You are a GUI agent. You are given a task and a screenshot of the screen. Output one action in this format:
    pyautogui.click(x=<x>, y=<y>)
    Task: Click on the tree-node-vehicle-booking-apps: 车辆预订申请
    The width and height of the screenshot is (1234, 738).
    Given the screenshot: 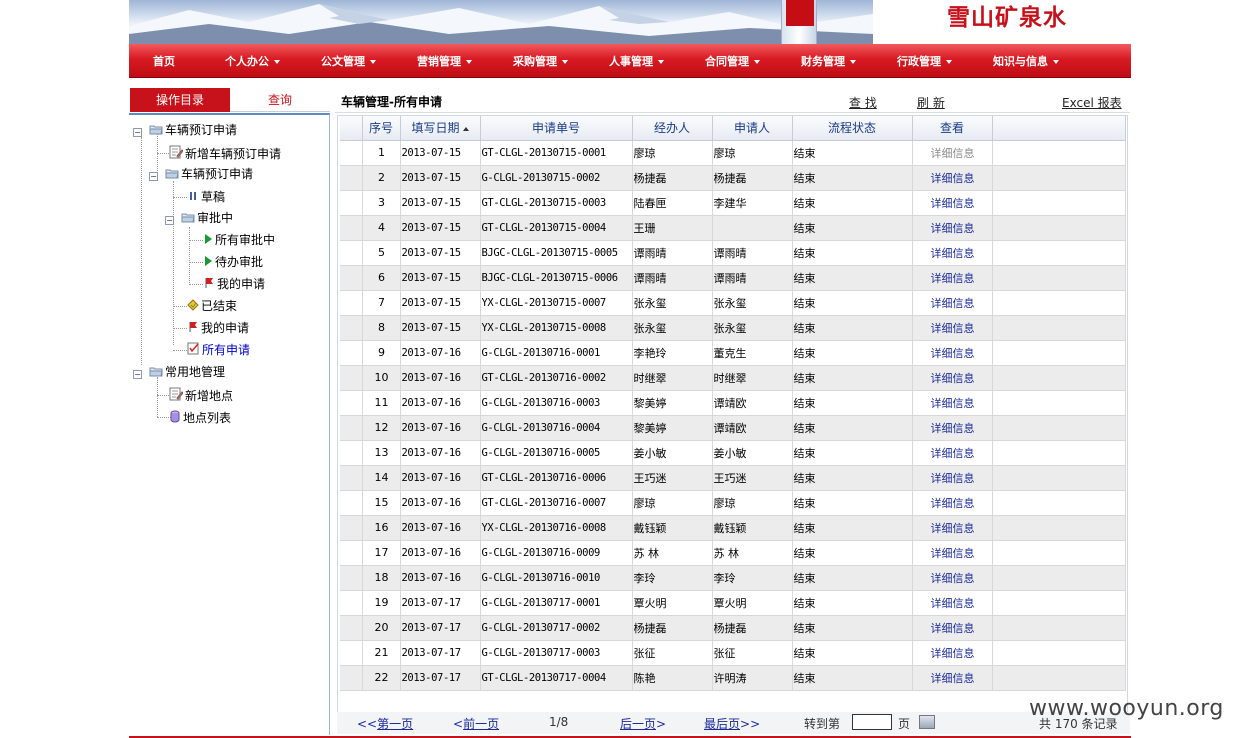 What is the action you would take?
    pyautogui.click(x=209, y=174)
    